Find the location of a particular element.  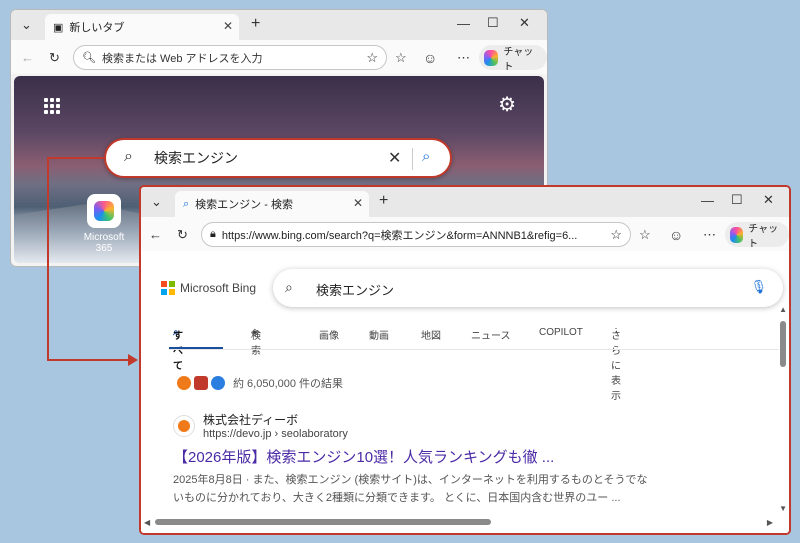

horizontal-scrollbar is located at coordinates (323, 522).